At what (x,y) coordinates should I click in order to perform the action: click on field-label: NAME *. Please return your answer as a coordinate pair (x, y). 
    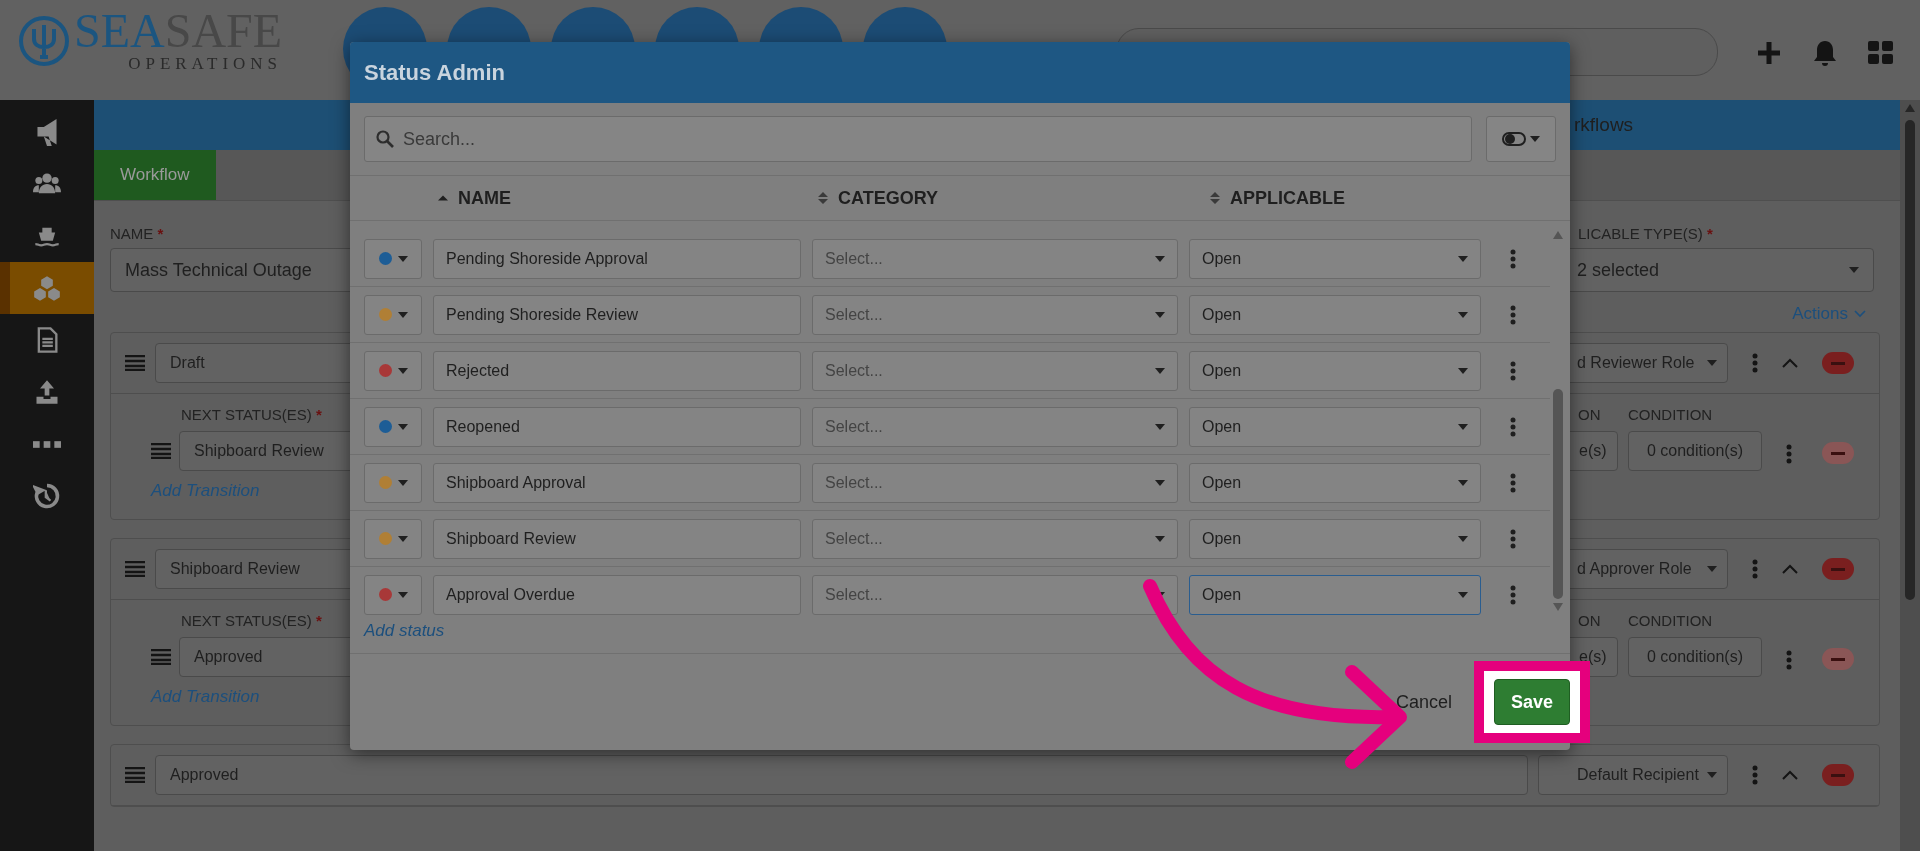
    Looking at the image, I should click on (137, 233).